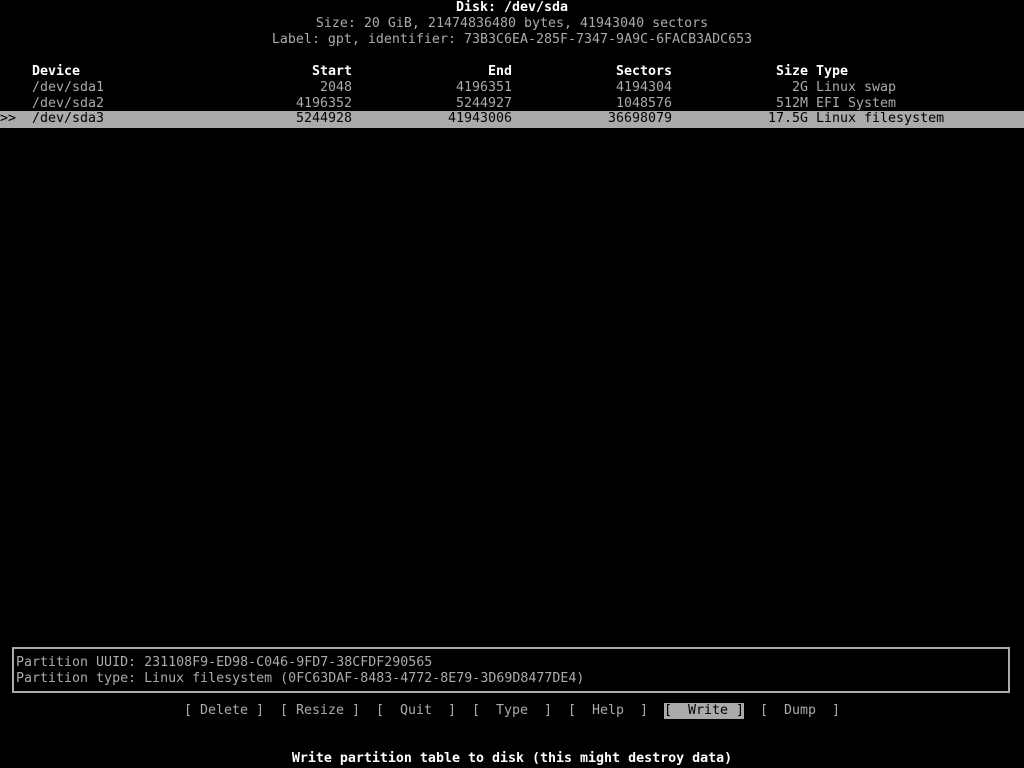  What do you see at coordinates (643, 71) in the screenshot?
I see `column-sectors: Sectors` at bounding box center [643, 71].